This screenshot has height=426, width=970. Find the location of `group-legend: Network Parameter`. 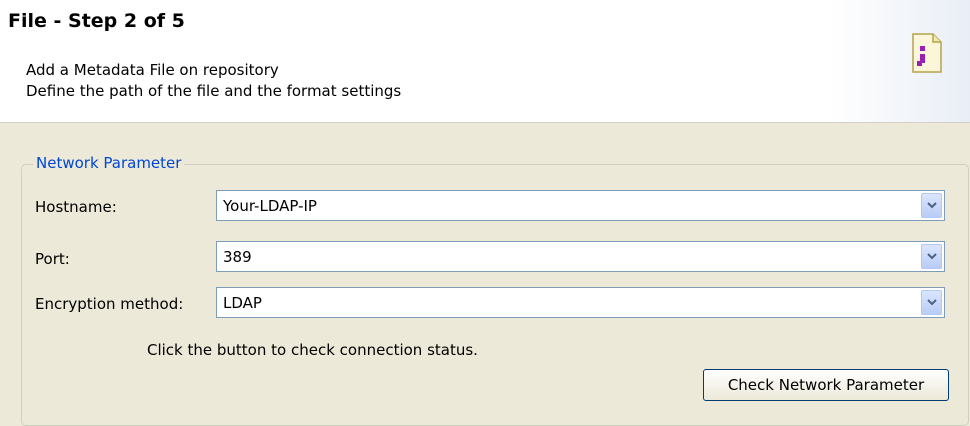

group-legend: Network Parameter is located at coordinates (109, 163).